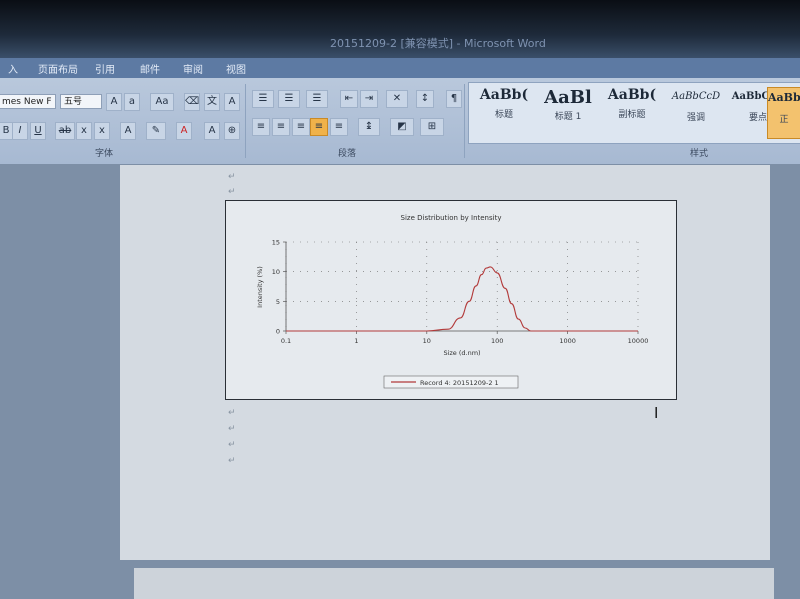 The height and width of the screenshot is (599, 800). Describe the element at coordinates (192, 102) in the screenshot. I see `clear-format-icon: ⌫` at that location.